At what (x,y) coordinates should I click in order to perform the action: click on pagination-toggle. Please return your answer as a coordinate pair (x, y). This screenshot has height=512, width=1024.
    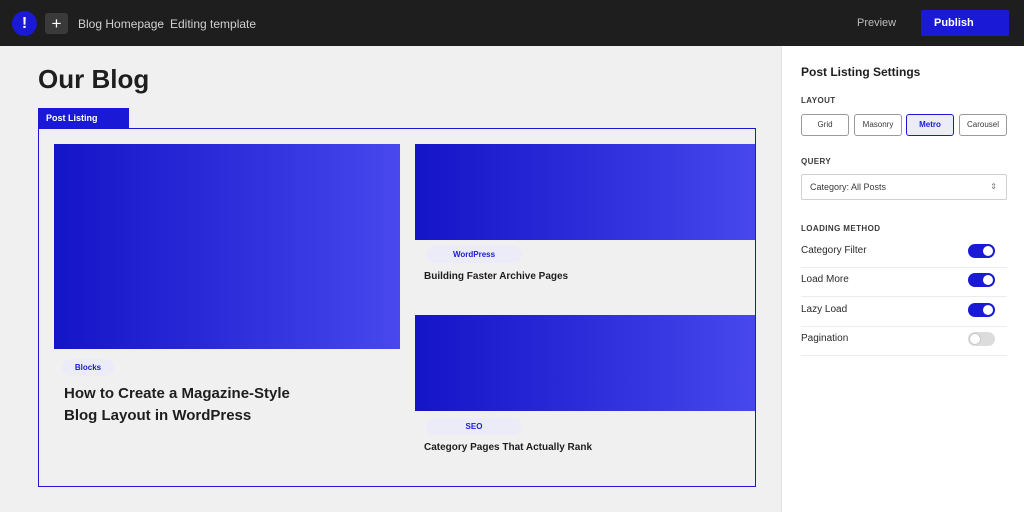
    Looking at the image, I should click on (981, 339).